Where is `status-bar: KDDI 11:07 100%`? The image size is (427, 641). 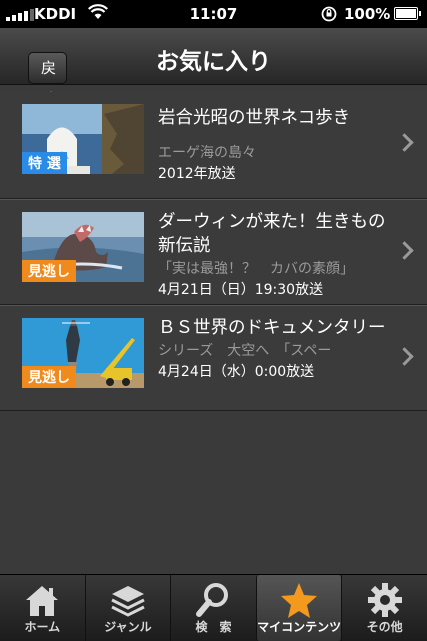 status-bar: KDDI 11:07 100% is located at coordinates (213, 14).